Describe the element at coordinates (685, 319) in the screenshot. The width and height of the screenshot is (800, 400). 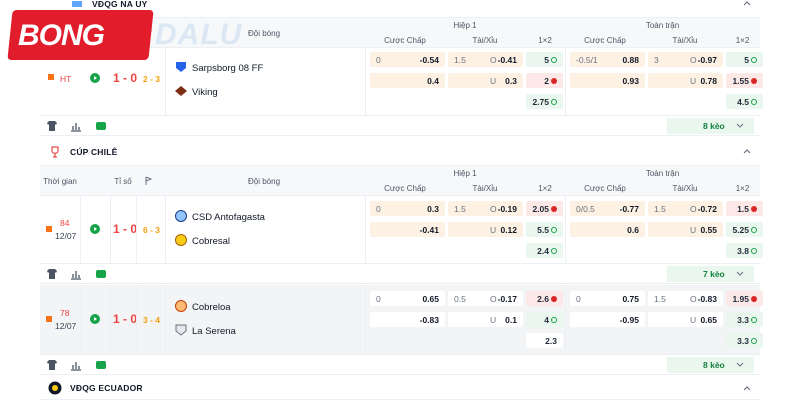
I see `odds-ou-full: U 0.65` at that location.